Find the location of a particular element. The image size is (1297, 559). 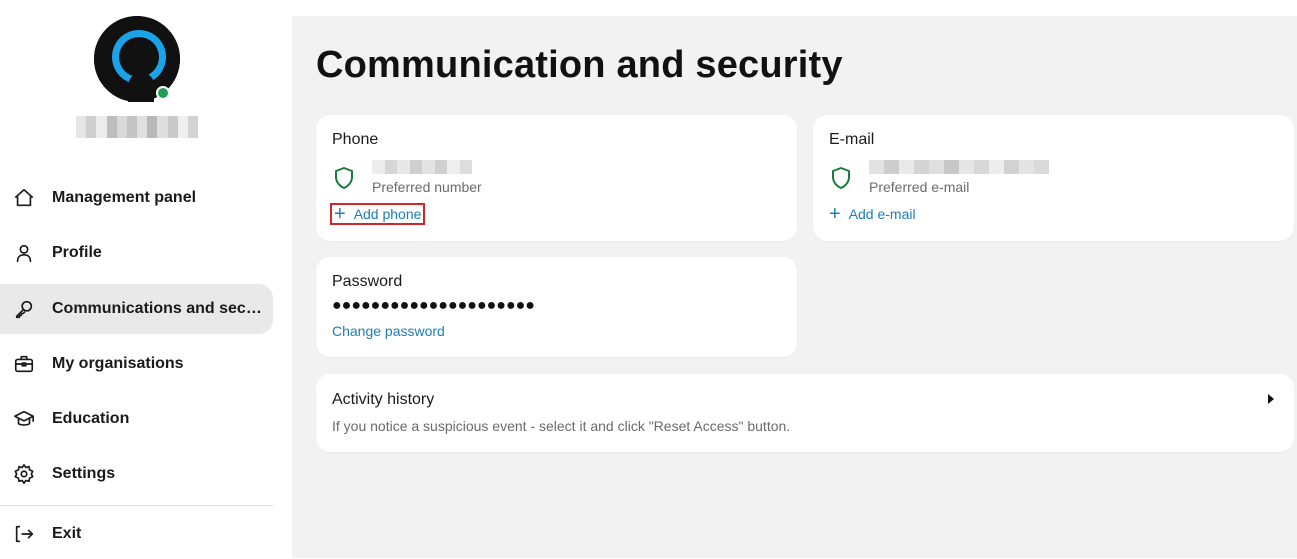

username-redacted is located at coordinates (137, 127).